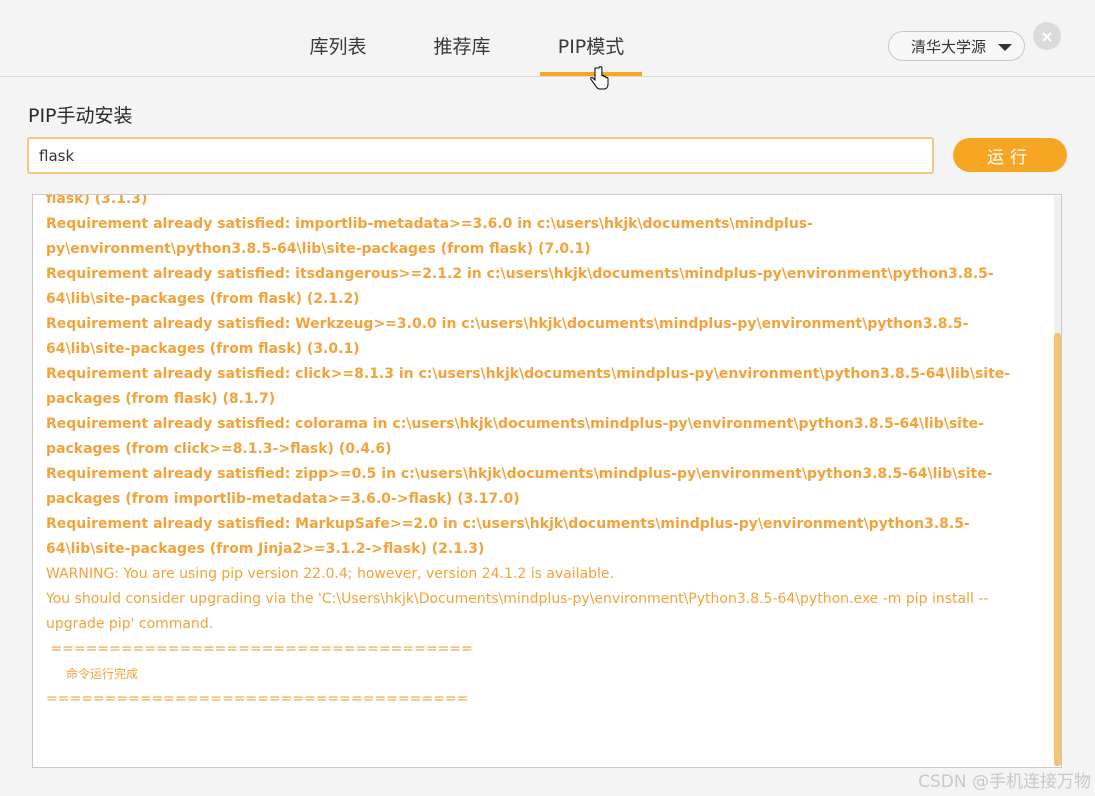 The image size is (1095, 796). I want to click on console-line: flask) (3.1.3), so click(97, 200).